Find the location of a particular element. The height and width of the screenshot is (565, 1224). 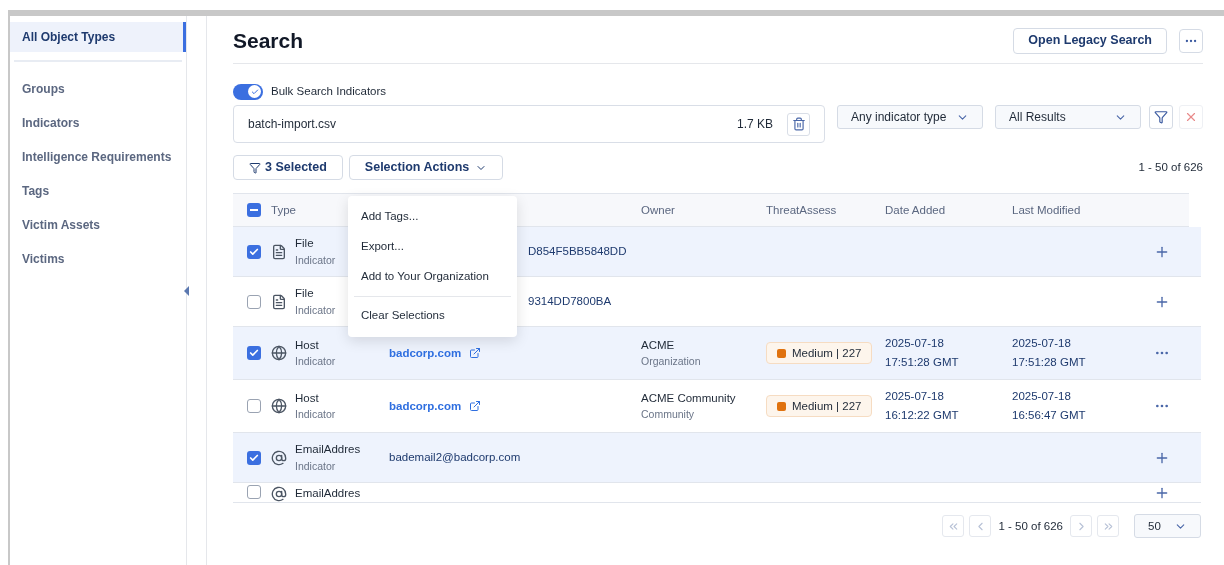

sidebar-item: Tags is located at coordinates (98, 191).